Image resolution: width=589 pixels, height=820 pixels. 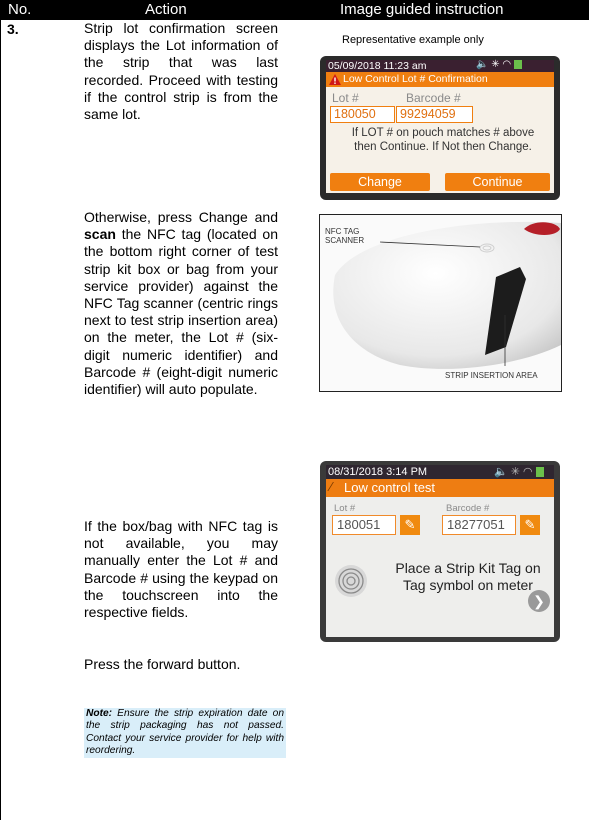 I want to click on barcode-field: 18277051, so click(x=479, y=525).